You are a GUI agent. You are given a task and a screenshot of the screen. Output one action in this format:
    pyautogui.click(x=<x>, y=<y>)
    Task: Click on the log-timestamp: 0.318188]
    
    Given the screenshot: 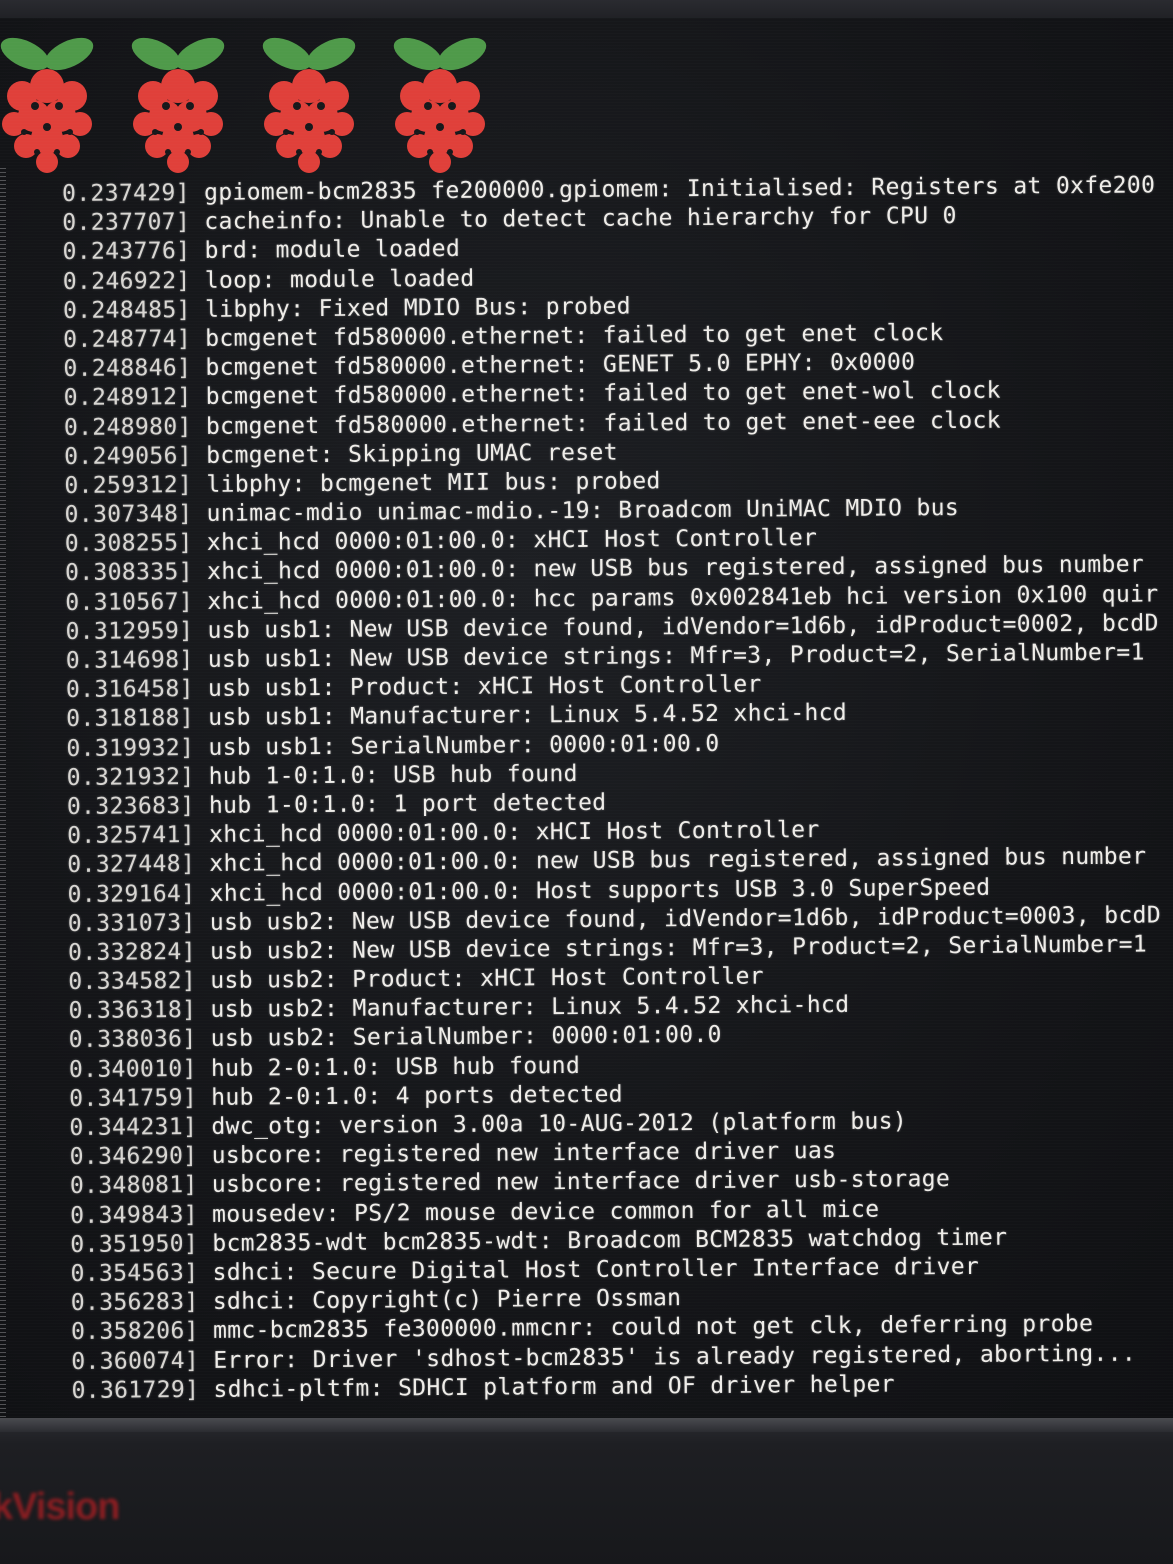 What is the action you would take?
    pyautogui.click(x=130, y=719)
    